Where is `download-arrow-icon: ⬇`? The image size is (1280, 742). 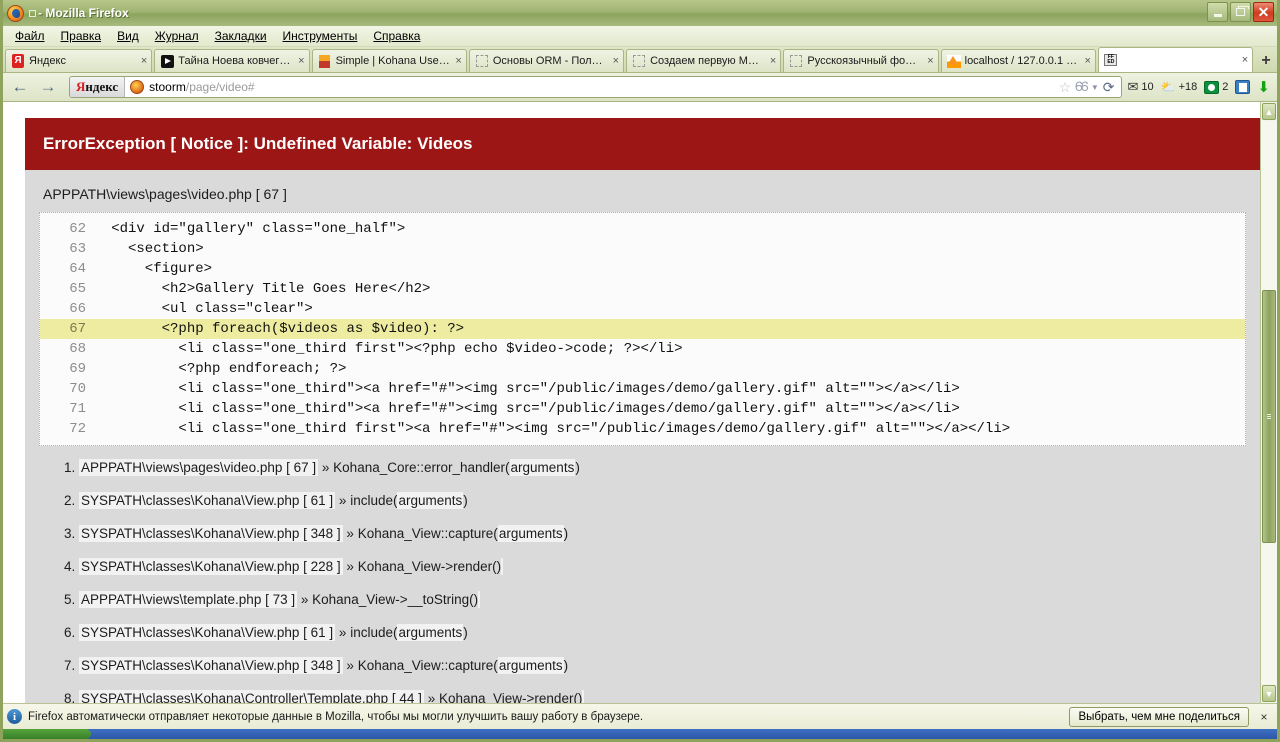 download-arrow-icon: ⬇ is located at coordinates (1263, 87).